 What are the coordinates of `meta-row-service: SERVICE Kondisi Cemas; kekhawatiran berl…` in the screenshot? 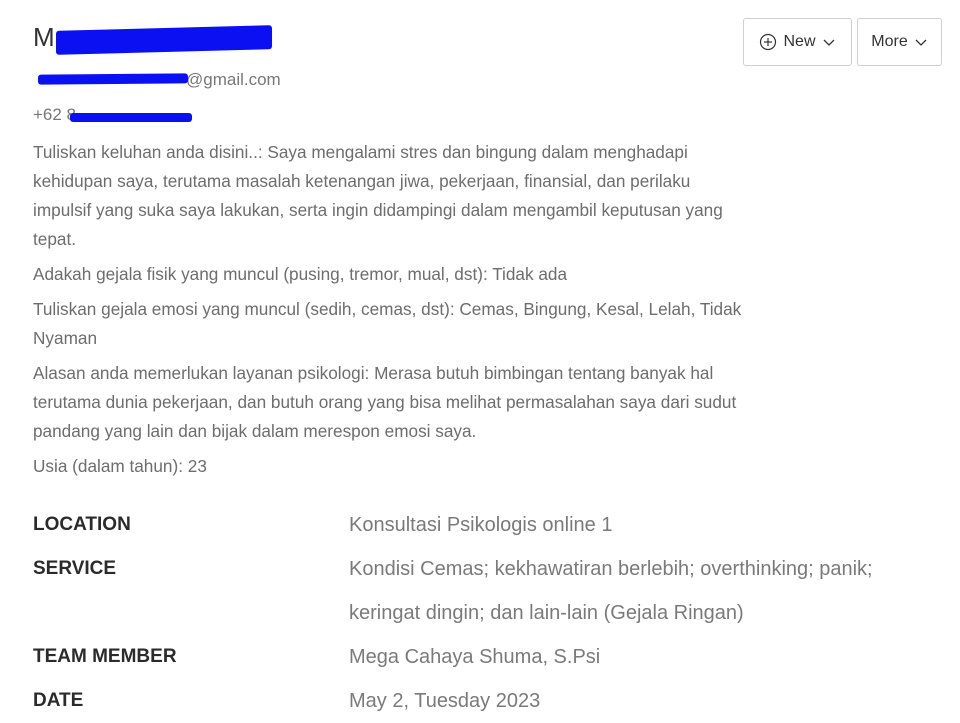 It's located at (483, 591).